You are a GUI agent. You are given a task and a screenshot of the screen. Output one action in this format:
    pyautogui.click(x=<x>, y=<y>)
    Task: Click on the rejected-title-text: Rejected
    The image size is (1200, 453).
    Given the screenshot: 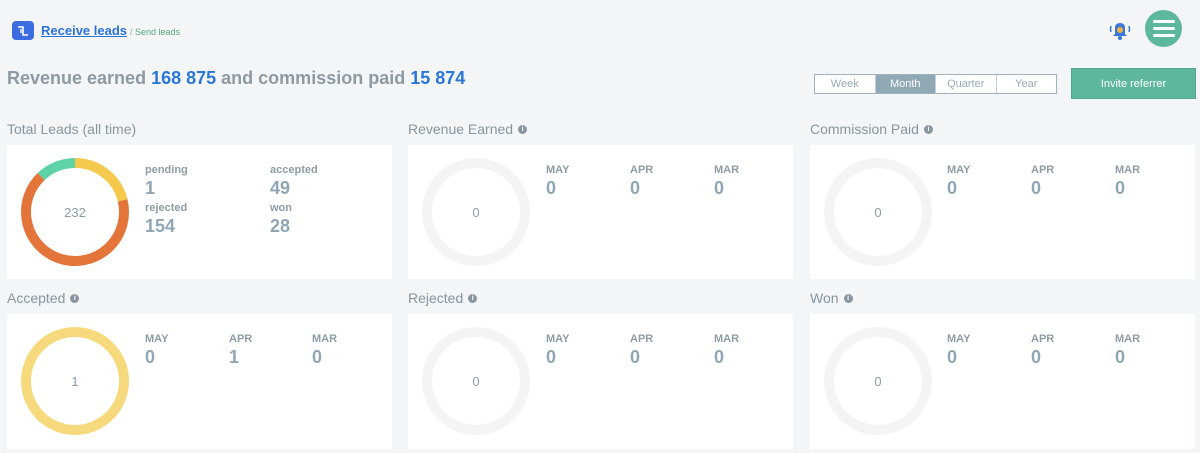 What is the action you would take?
    pyautogui.click(x=436, y=298)
    